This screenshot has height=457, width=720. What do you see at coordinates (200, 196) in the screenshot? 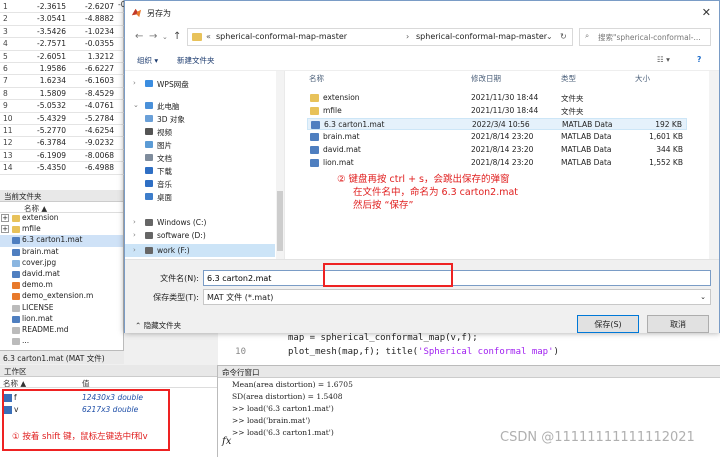
I see `nav-item: 桌面` at bounding box center [200, 196].